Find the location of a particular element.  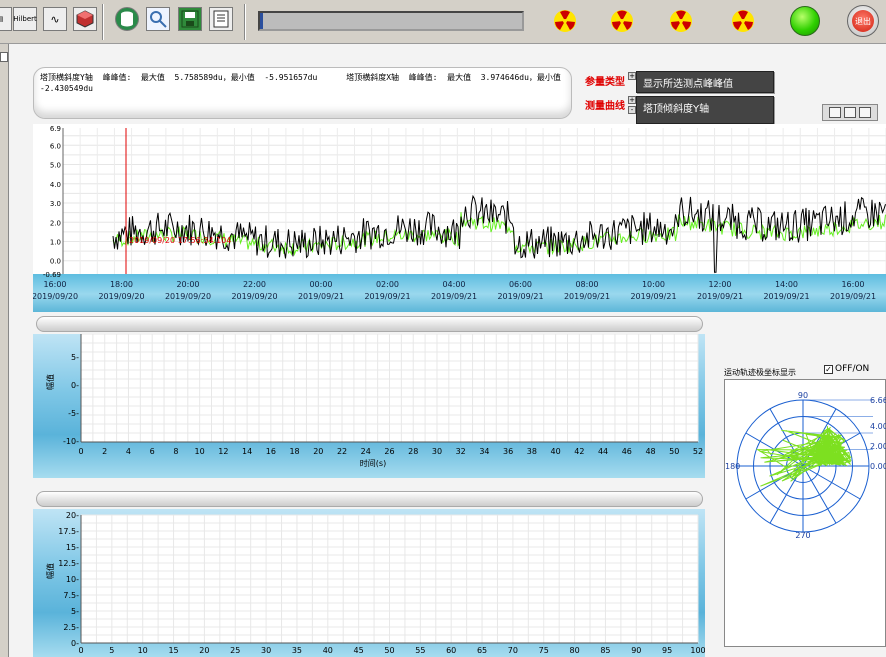

radius-label: 4.000 is located at coordinates (878, 426).